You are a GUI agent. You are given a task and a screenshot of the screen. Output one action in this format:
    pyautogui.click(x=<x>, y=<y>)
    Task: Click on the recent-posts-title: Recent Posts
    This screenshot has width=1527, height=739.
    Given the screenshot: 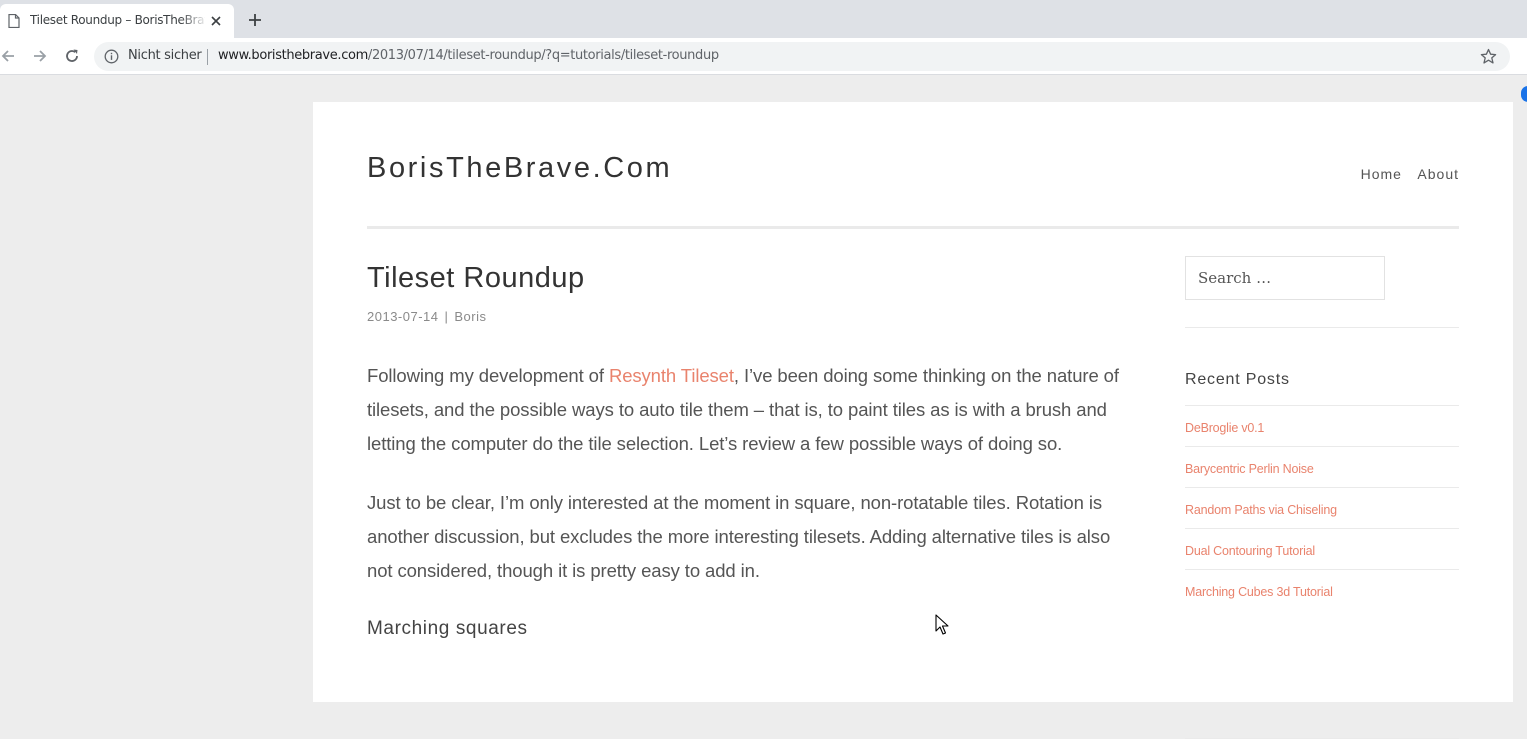 What is the action you would take?
    pyautogui.click(x=1237, y=379)
    